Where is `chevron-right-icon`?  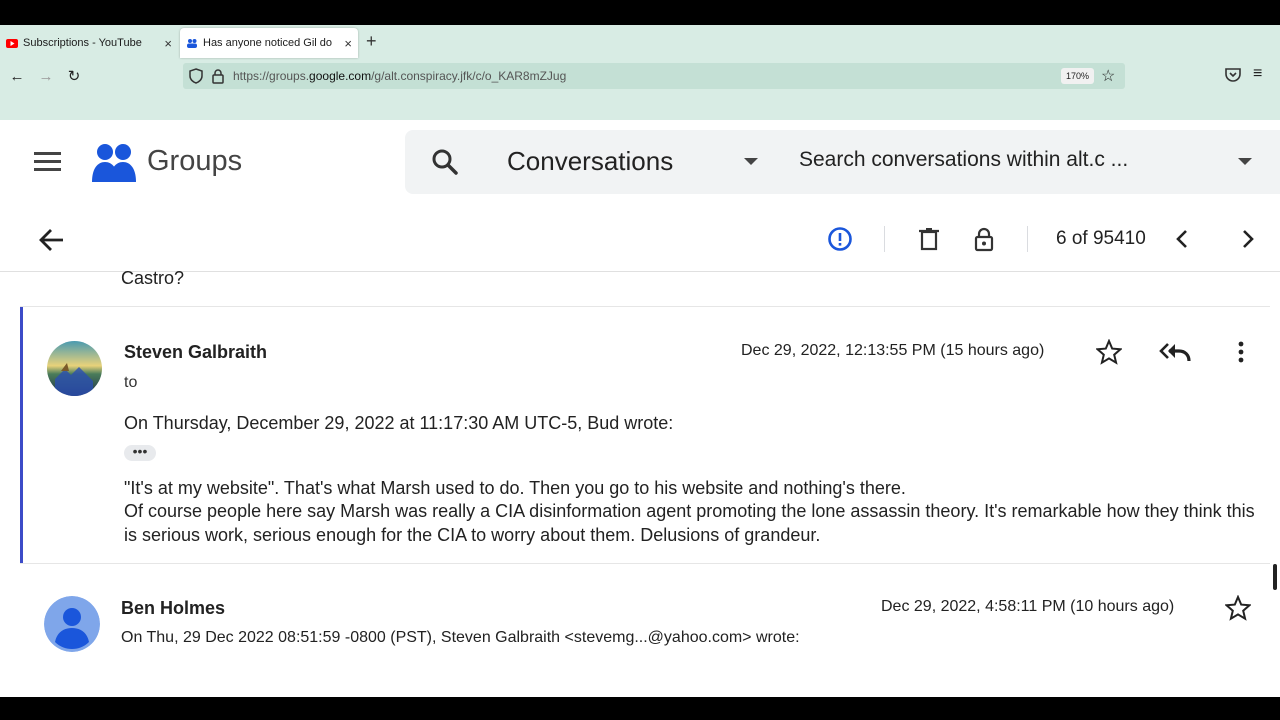 chevron-right-icon is located at coordinates (1248, 239).